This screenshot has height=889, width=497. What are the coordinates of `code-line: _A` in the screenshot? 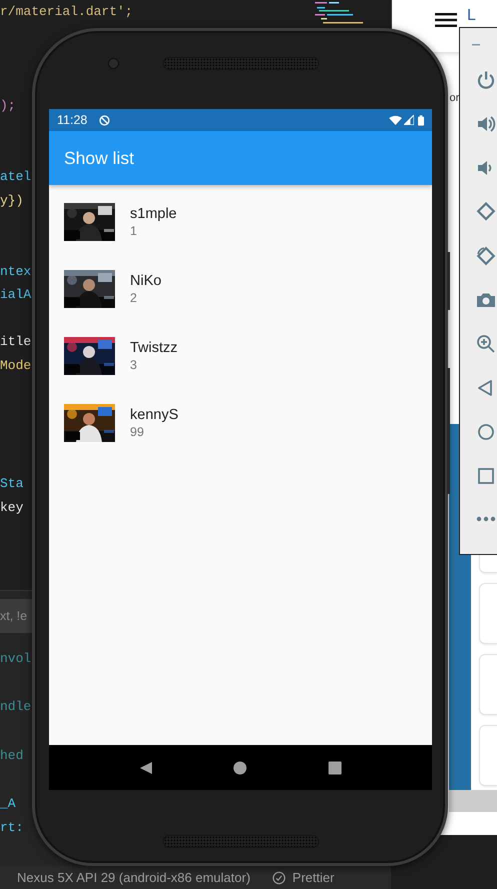 It's located at (8, 804).